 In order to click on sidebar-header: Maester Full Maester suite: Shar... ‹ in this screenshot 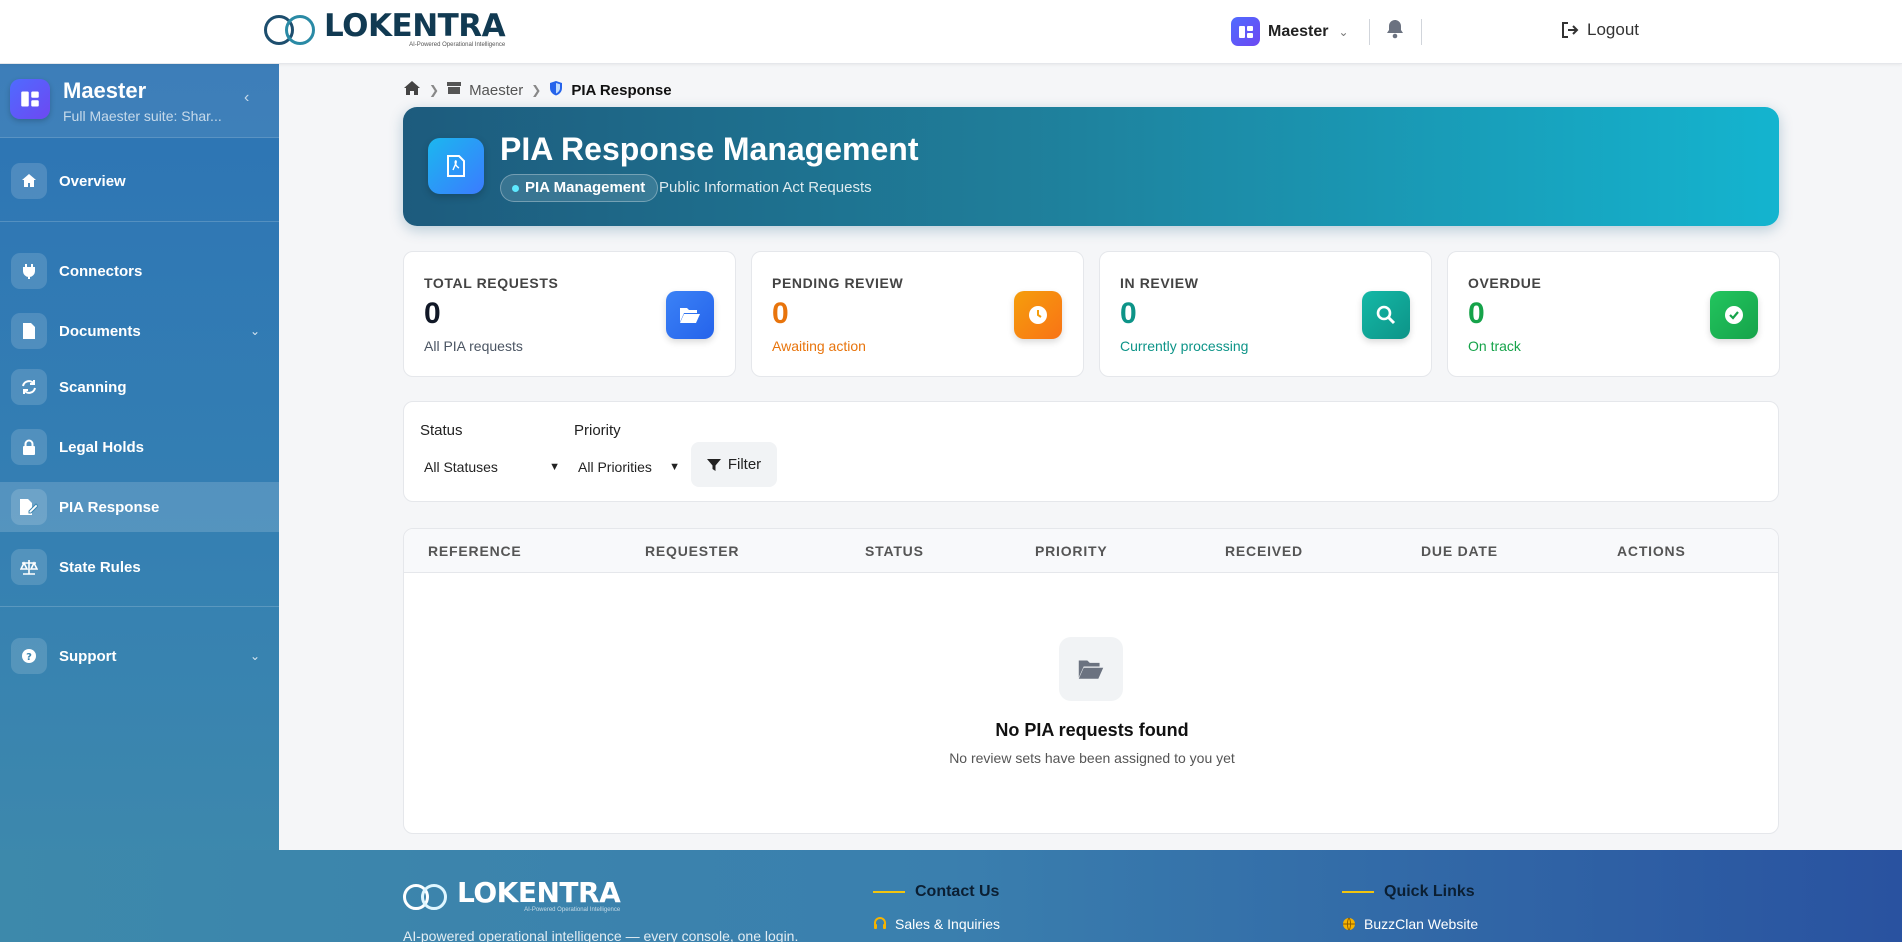, I will do `click(139, 101)`.